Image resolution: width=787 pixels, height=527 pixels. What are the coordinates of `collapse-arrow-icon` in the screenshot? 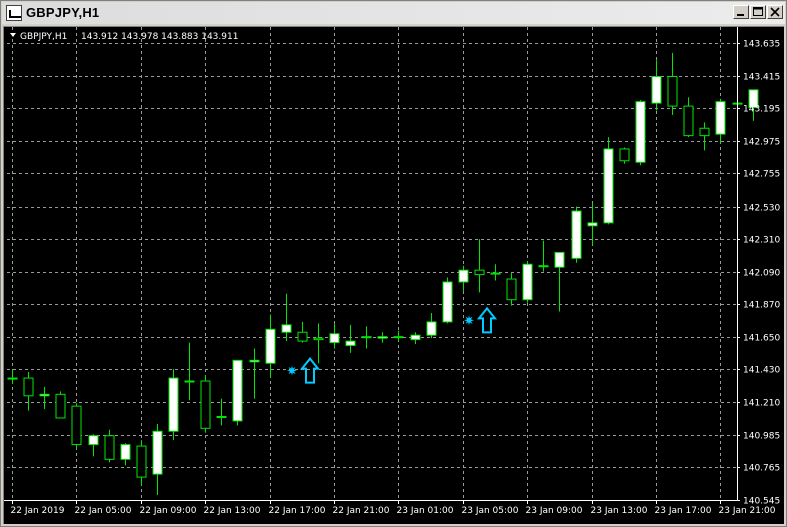 It's located at (13, 35).